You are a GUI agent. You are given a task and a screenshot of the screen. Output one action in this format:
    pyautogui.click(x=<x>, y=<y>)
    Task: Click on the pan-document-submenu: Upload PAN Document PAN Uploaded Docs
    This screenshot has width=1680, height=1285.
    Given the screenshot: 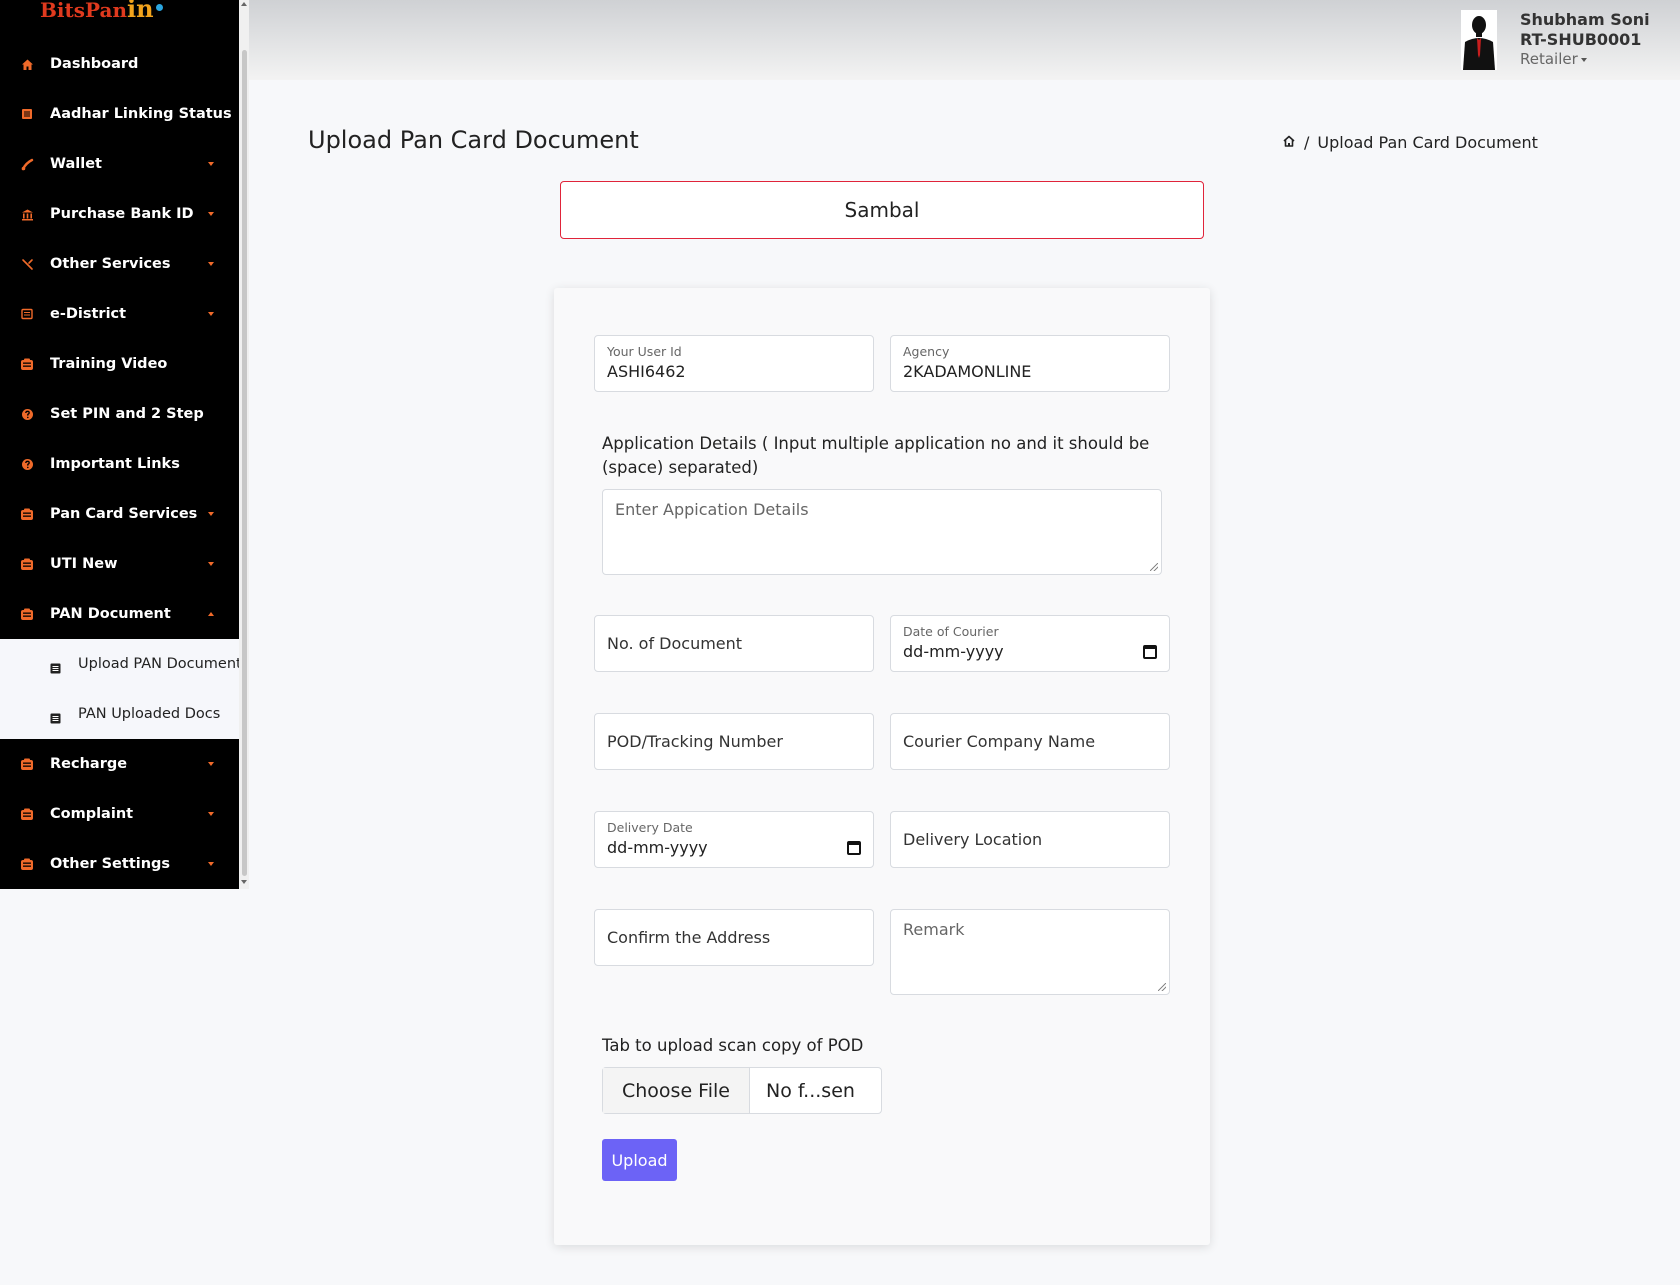 What is the action you would take?
    pyautogui.click(x=121, y=689)
    